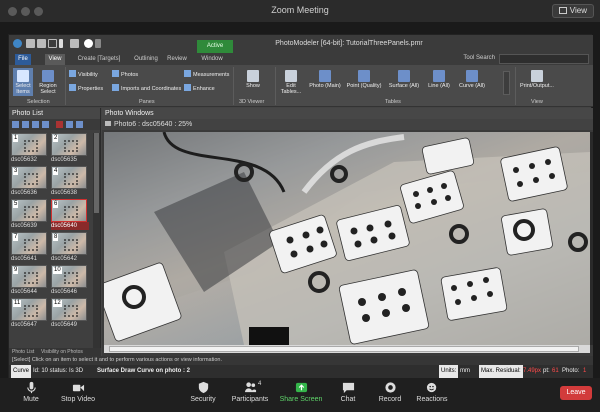 The height and width of the screenshot is (412, 600). What do you see at coordinates (404, 79) in the screenshot?
I see `surface-all-table-button: Surface (All)` at bounding box center [404, 79].